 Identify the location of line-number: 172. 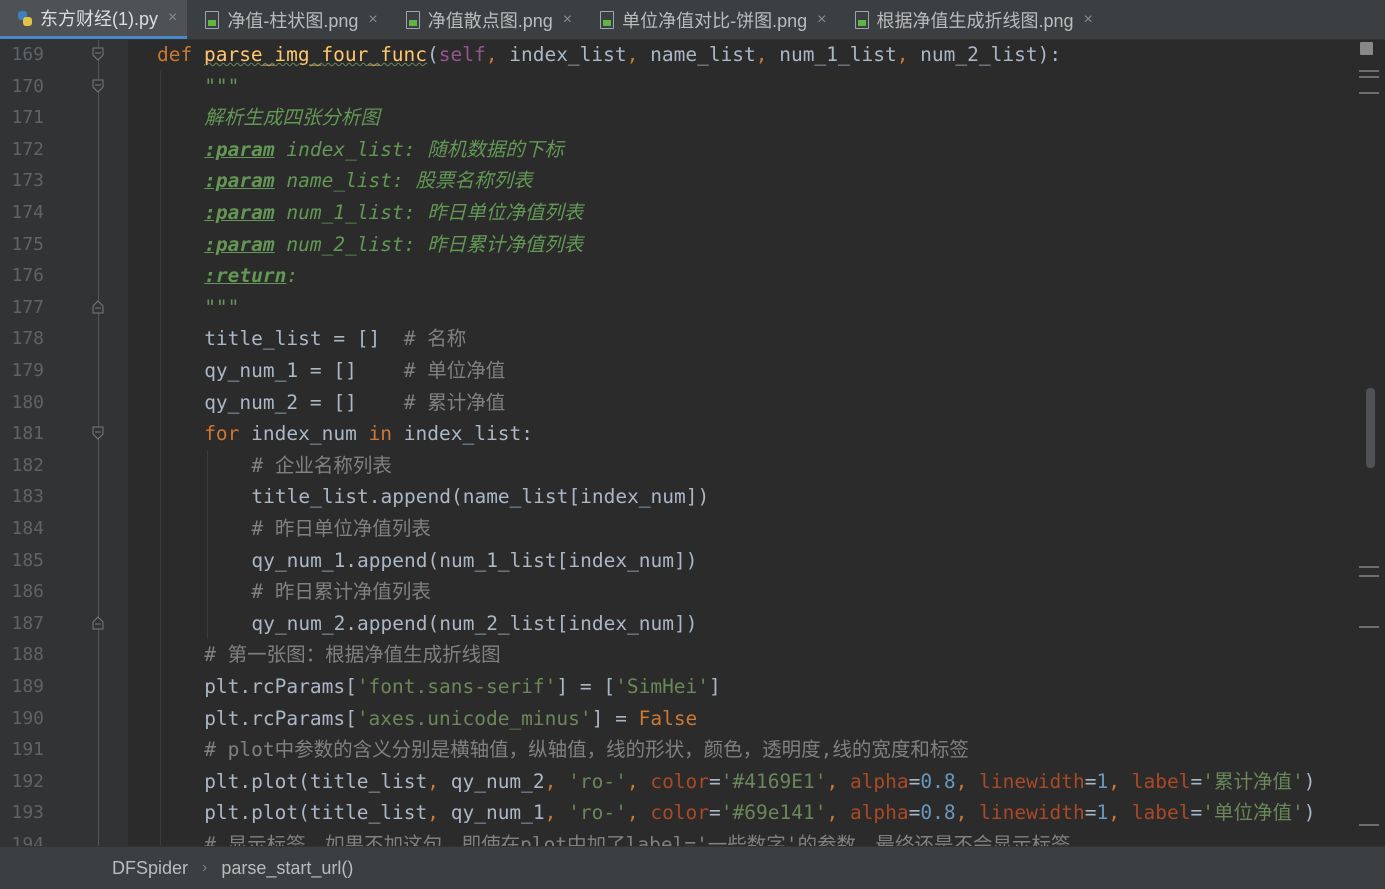
(27, 149).